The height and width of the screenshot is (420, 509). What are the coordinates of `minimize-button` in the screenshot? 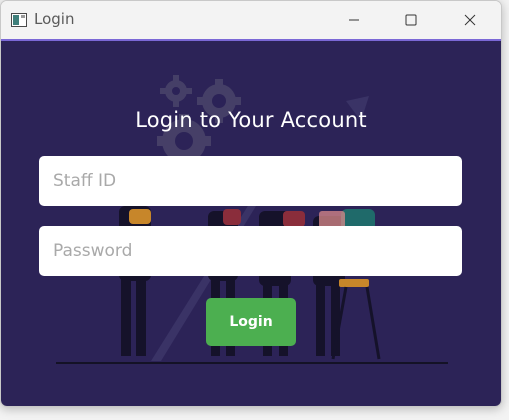 It's located at (354, 20).